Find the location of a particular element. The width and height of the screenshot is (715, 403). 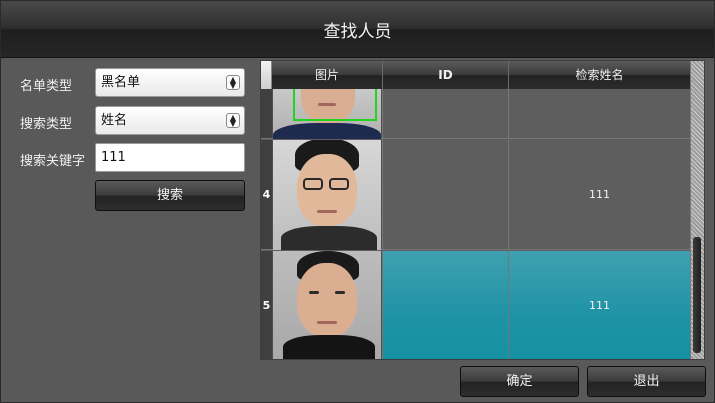

search-type-label: 搜索类型 is located at coordinates (46, 124).